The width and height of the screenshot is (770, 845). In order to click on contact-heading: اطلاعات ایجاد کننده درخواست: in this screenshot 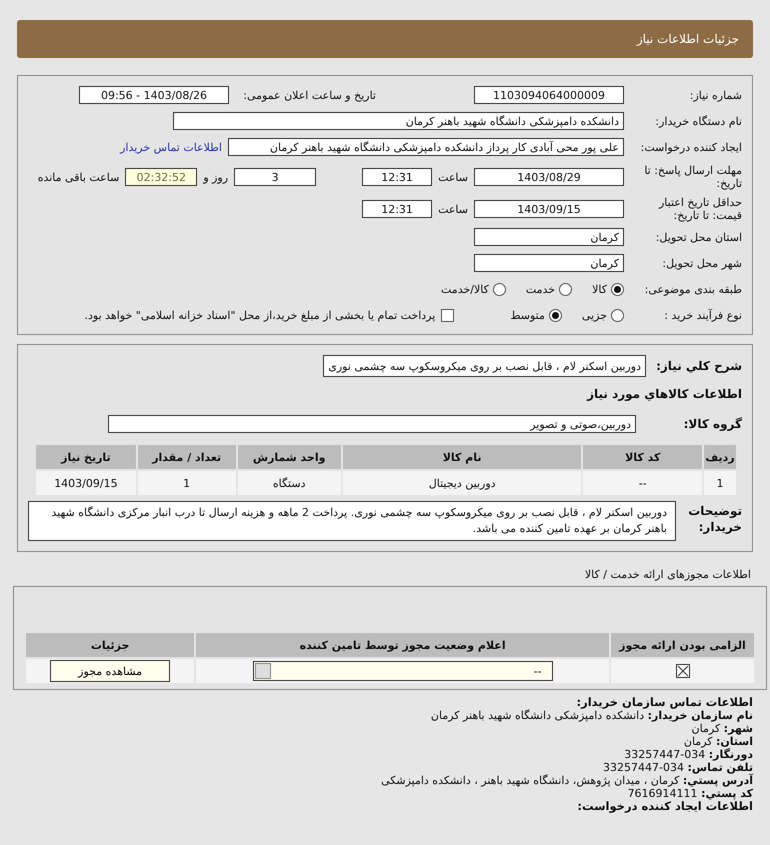, I will do `click(664, 806)`.